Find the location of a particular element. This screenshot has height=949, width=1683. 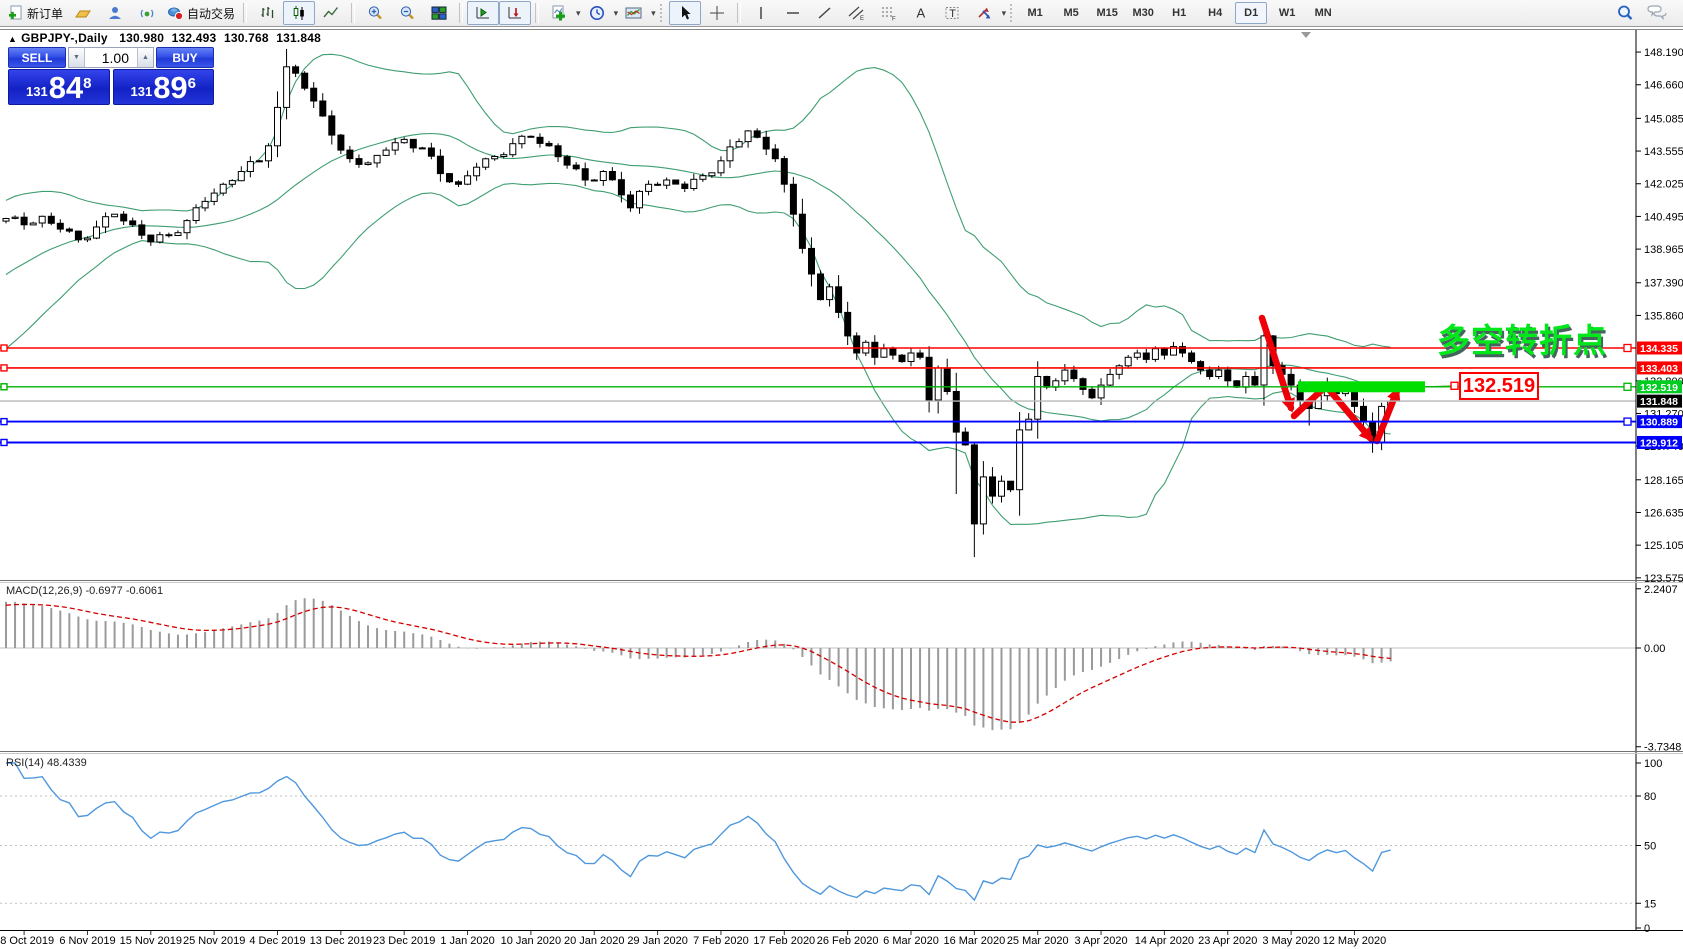

crosshair-button is located at coordinates (717, 13).